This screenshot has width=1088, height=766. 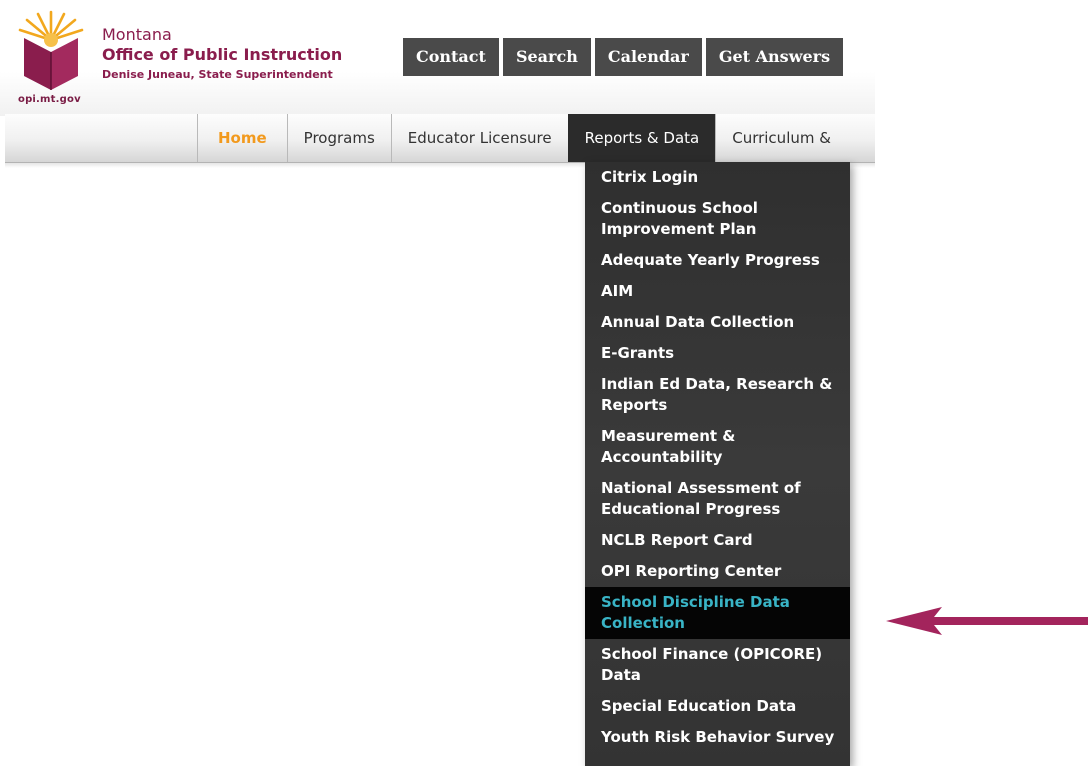 I want to click on menu-item-opi-reporting-center: OPI Reporting Center, so click(x=717, y=571).